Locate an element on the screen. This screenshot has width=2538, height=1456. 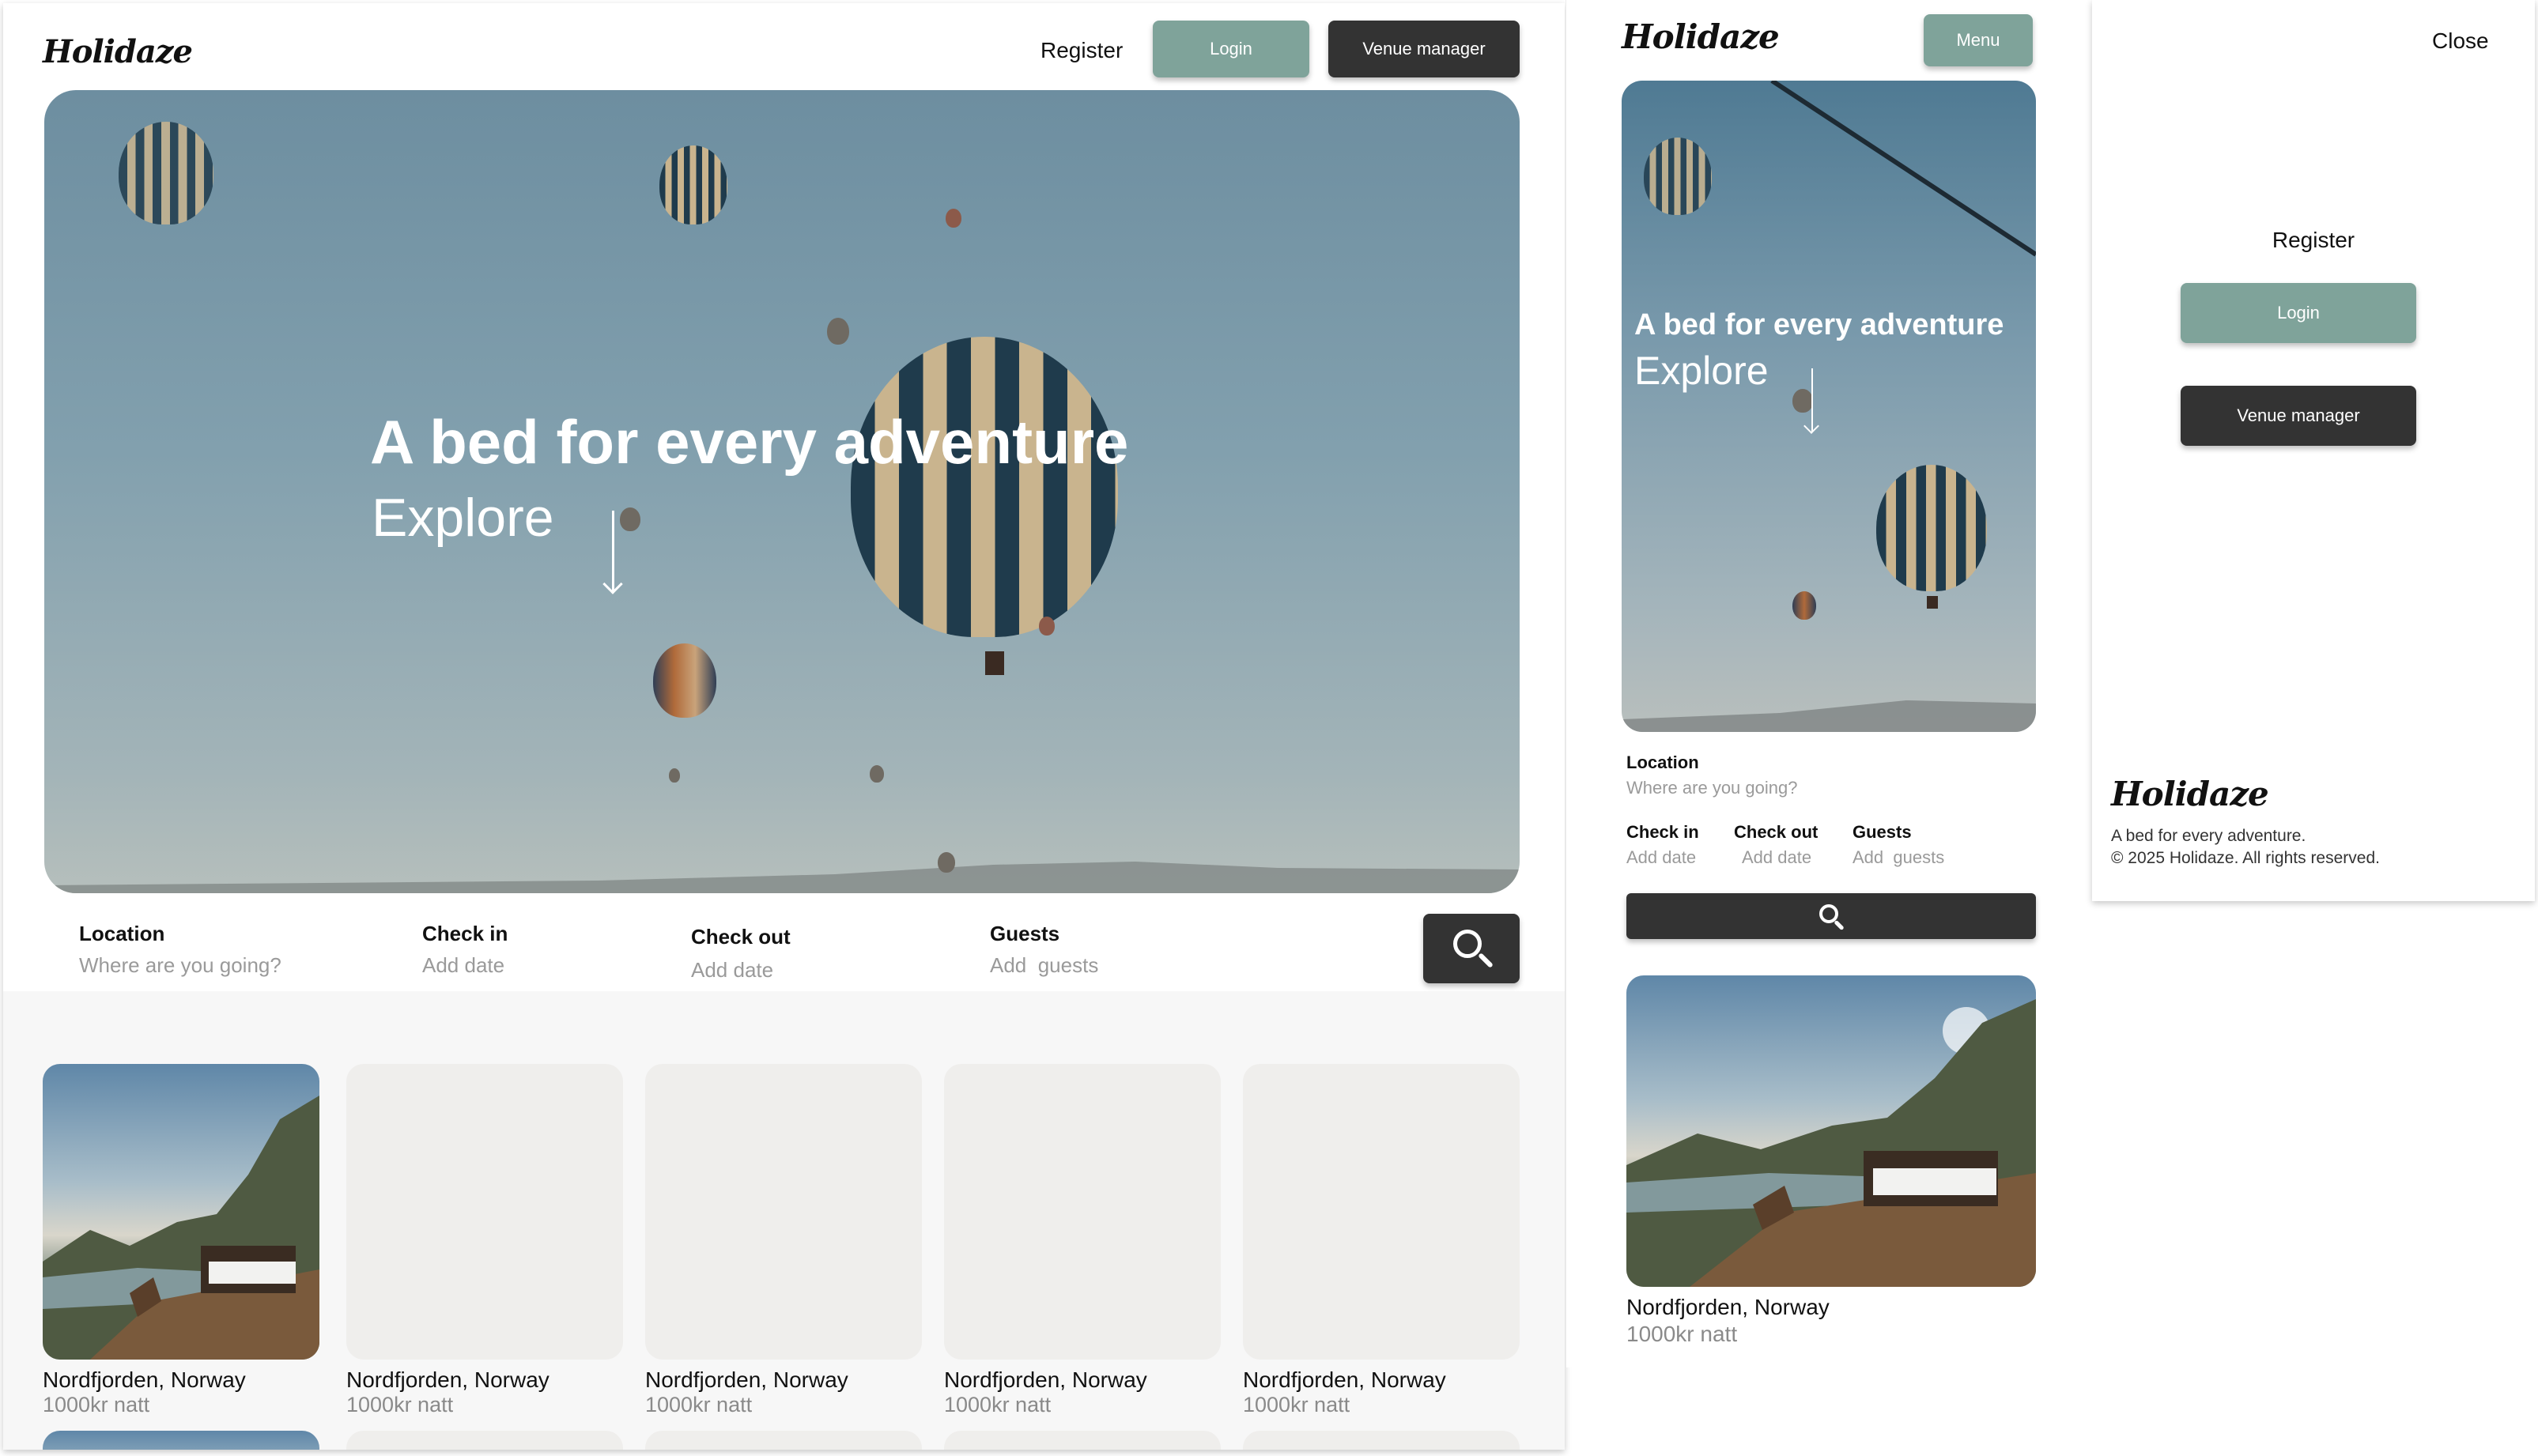
hero-image: A bed for every adventure Explore is located at coordinates (1829, 406).